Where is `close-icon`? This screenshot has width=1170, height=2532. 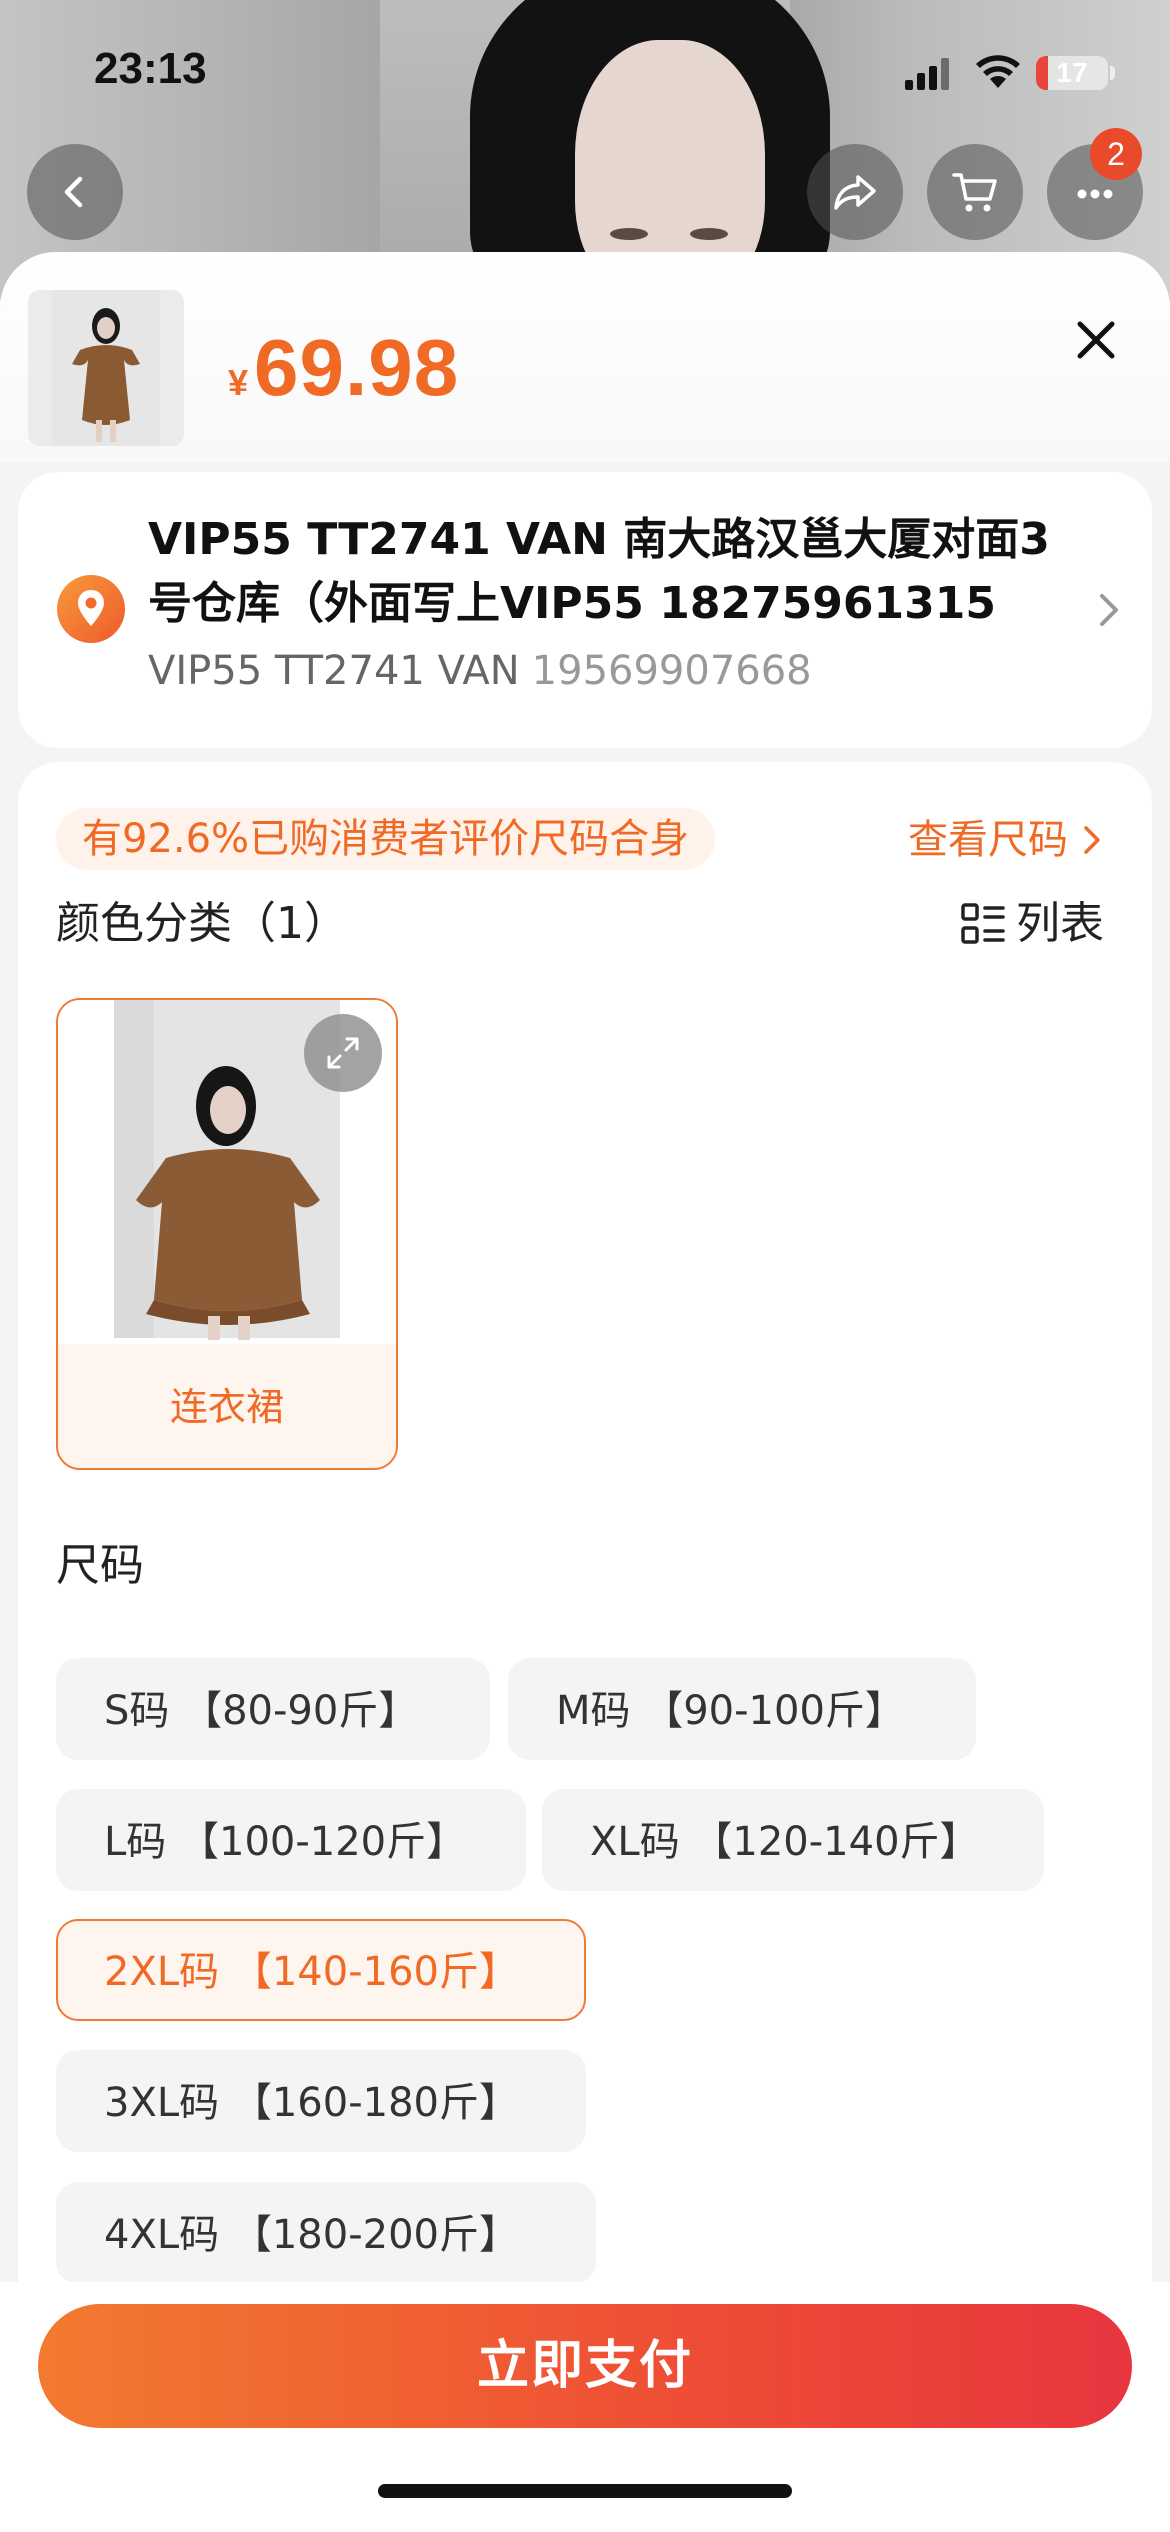
close-icon is located at coordinates (1096, 340).